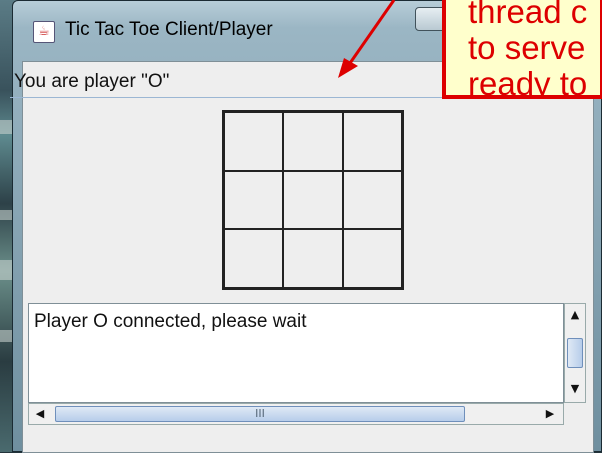  Describe the element at coordinates (550, 414) in the screenshot. I see `scroll-right-arrow-icon: ▶` at that location.